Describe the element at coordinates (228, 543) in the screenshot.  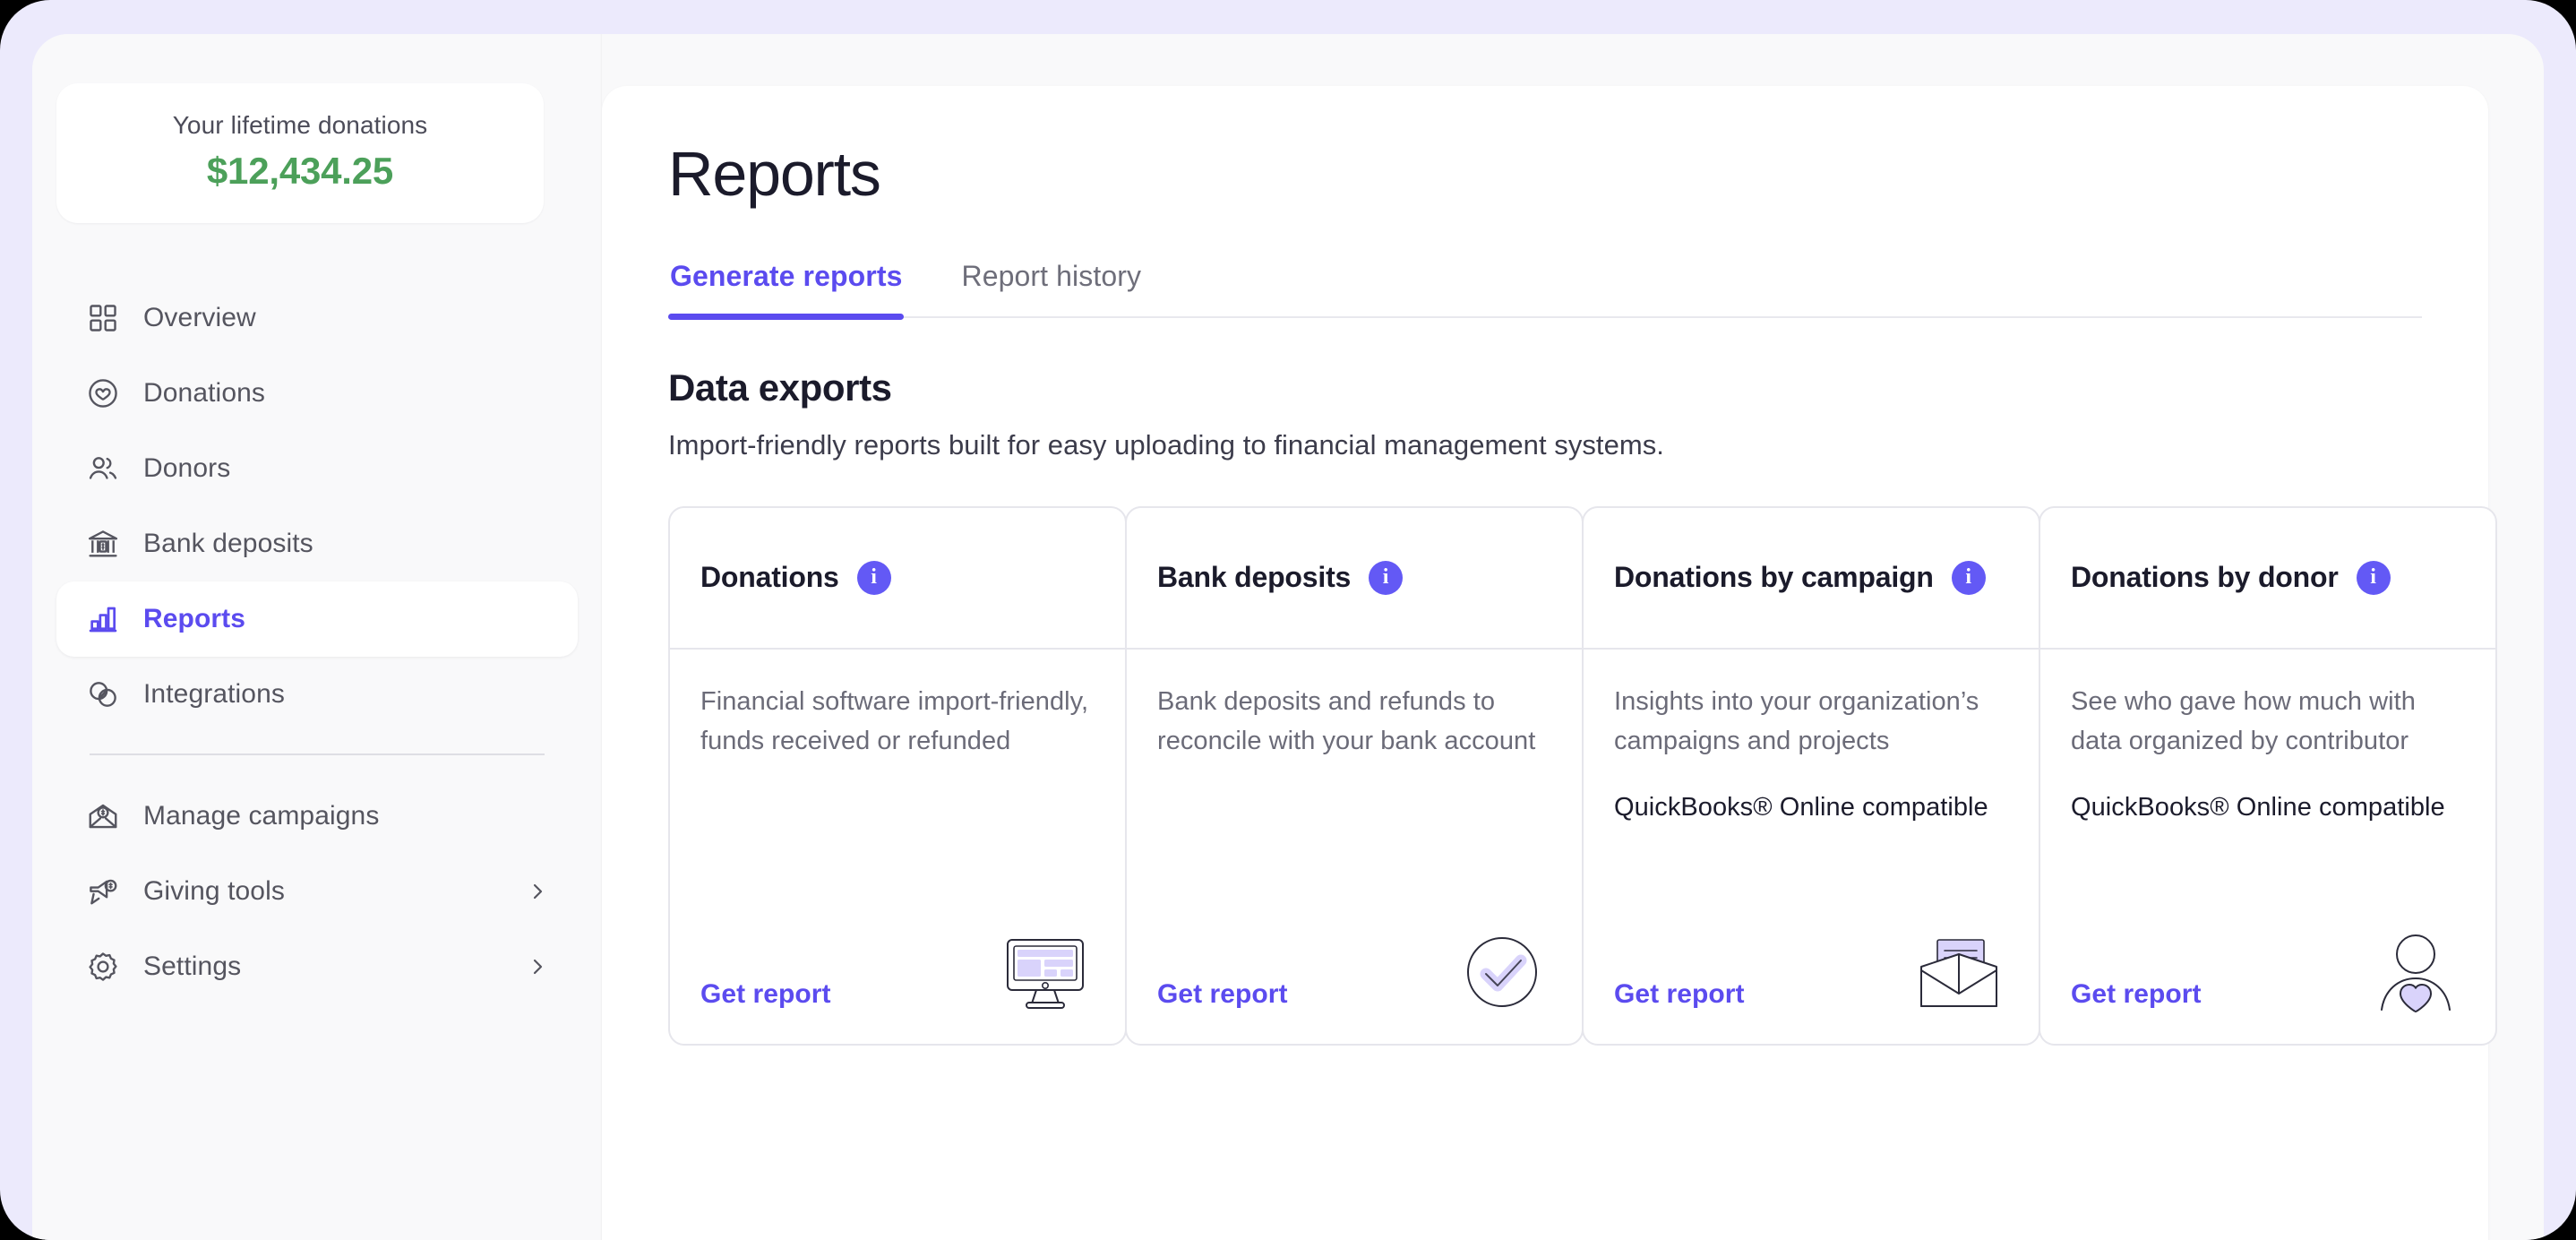
I see `sidebar-item-label: Bank deposits` at that location.